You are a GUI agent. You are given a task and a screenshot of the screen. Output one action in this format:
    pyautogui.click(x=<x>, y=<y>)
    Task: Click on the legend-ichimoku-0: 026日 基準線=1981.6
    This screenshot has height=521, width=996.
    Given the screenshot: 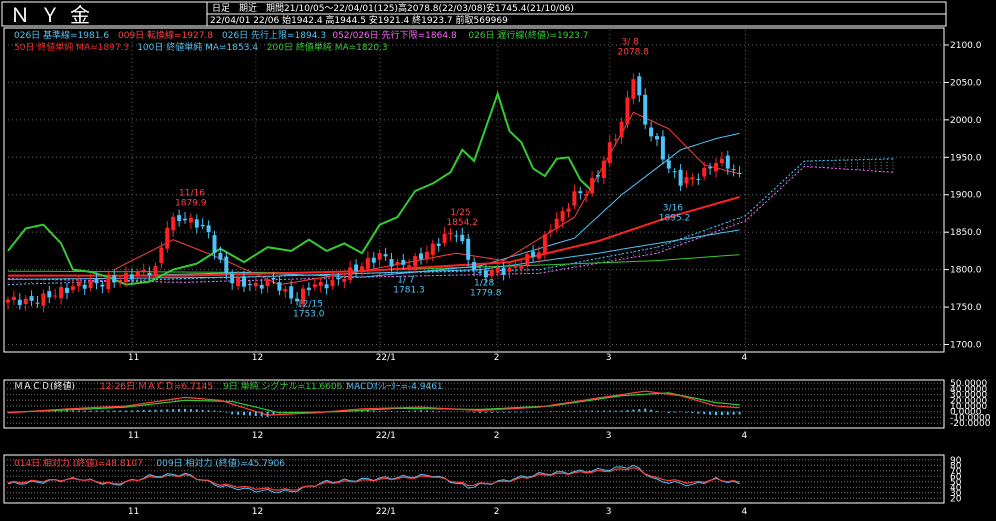 What is the action you would take?
    pyautogui.click(x=61, y=35)
    